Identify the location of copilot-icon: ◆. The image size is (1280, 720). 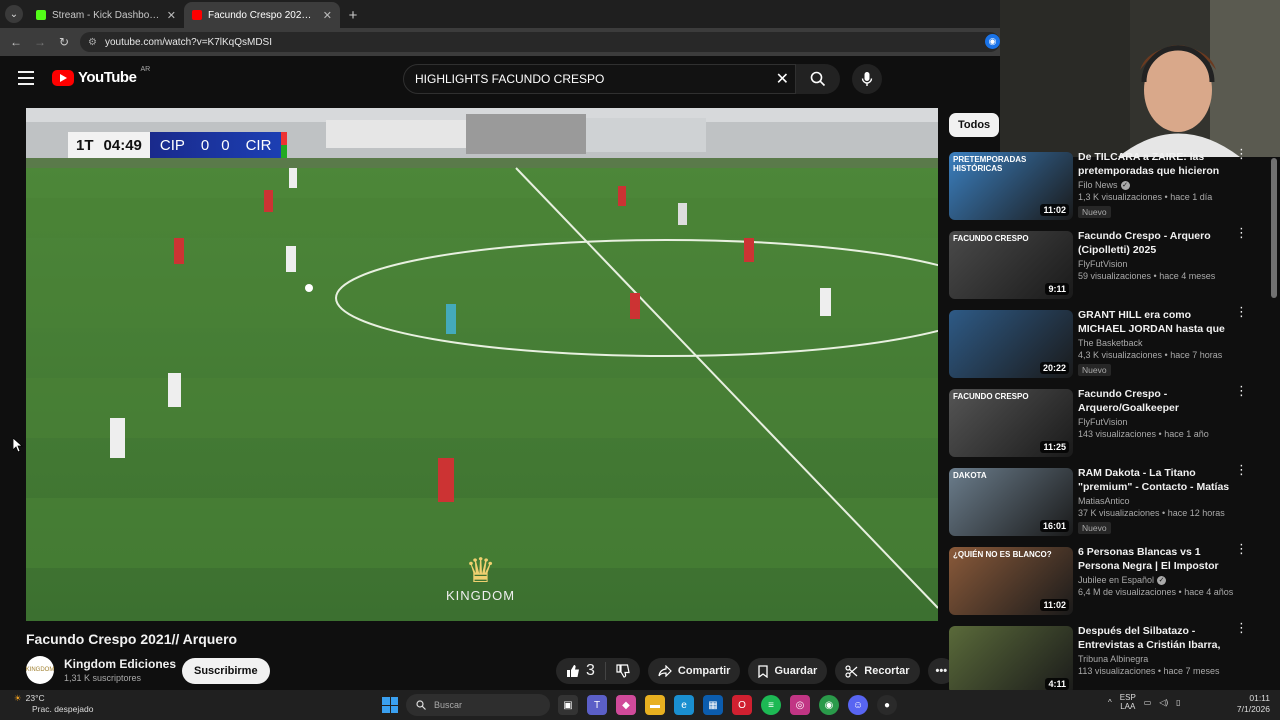
(626, 705).